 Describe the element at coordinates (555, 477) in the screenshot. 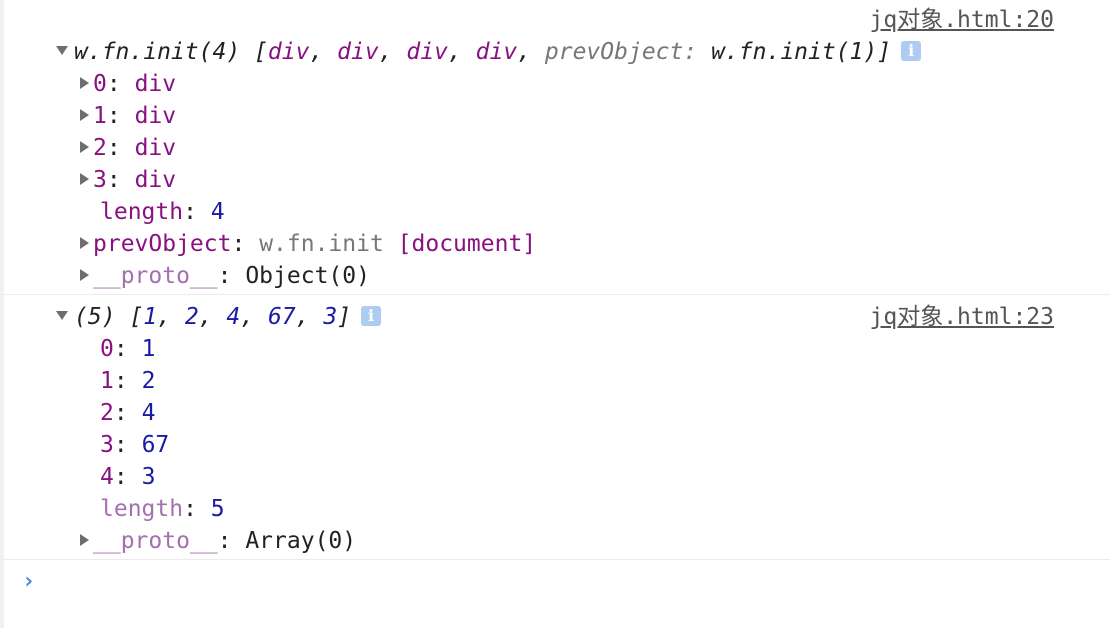

I see `array-element: 4: 3` at that location.